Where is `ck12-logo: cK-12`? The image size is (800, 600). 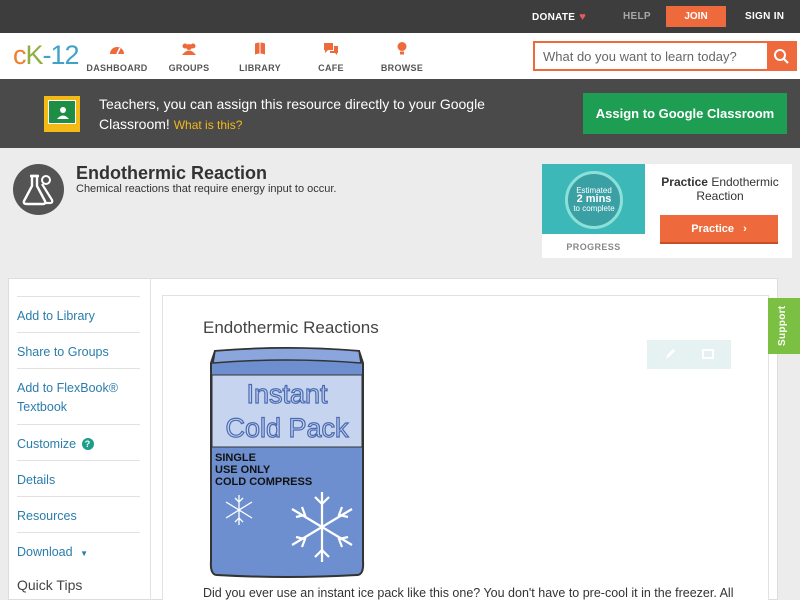
ck12-logo: cK-12 is located at coordinates (46, 55).